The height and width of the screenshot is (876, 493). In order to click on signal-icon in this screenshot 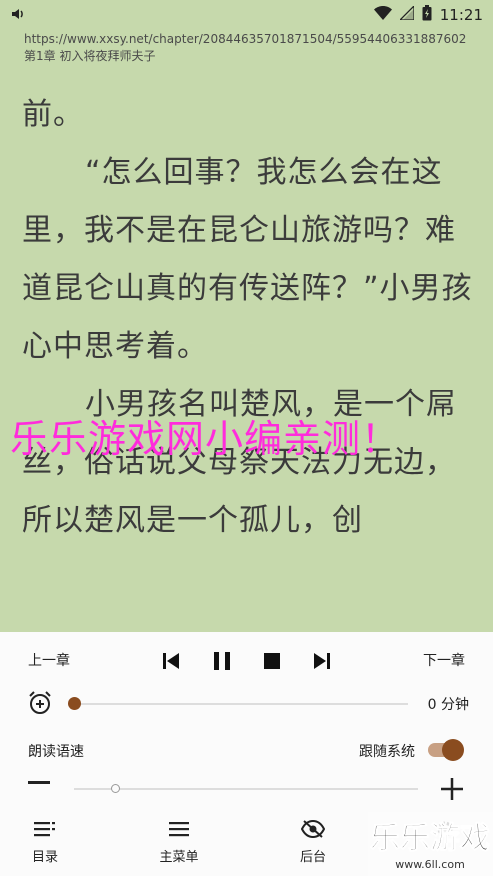, I will do `click(406, 14)`.